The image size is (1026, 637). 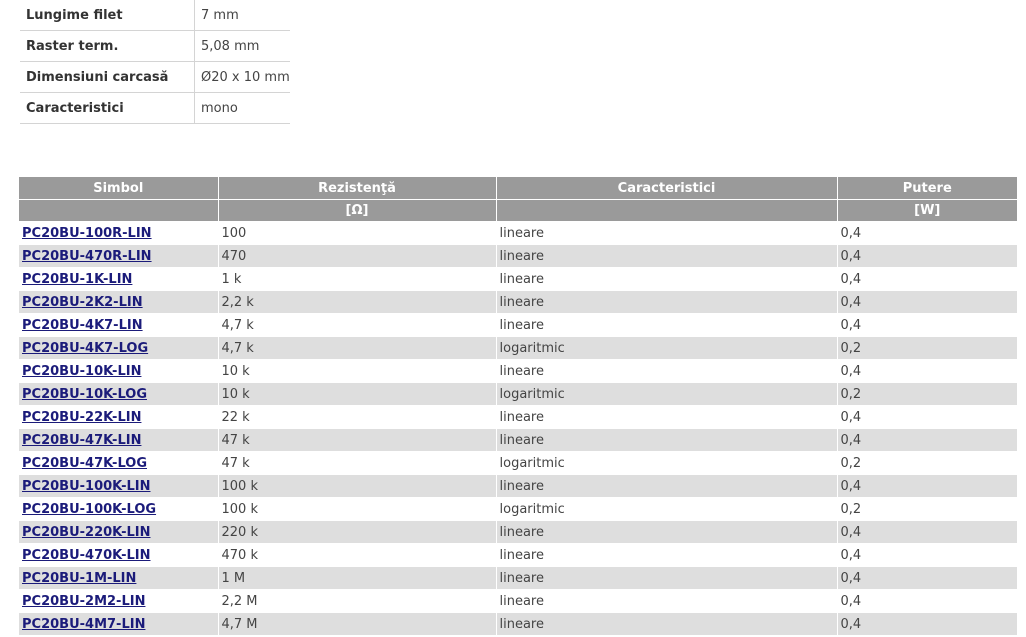 I want to click on cell-symbol: PC20BU-2M2-LIN, so click(x=118, y=601).